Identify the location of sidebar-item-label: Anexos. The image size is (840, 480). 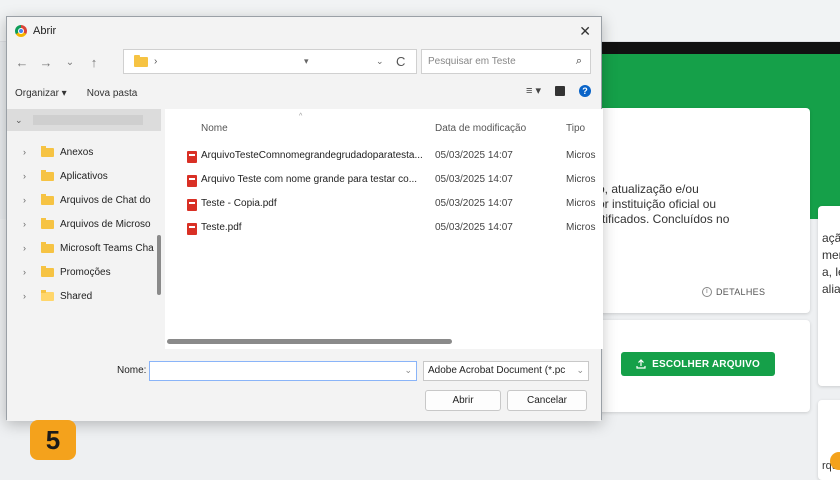
(77, 152).